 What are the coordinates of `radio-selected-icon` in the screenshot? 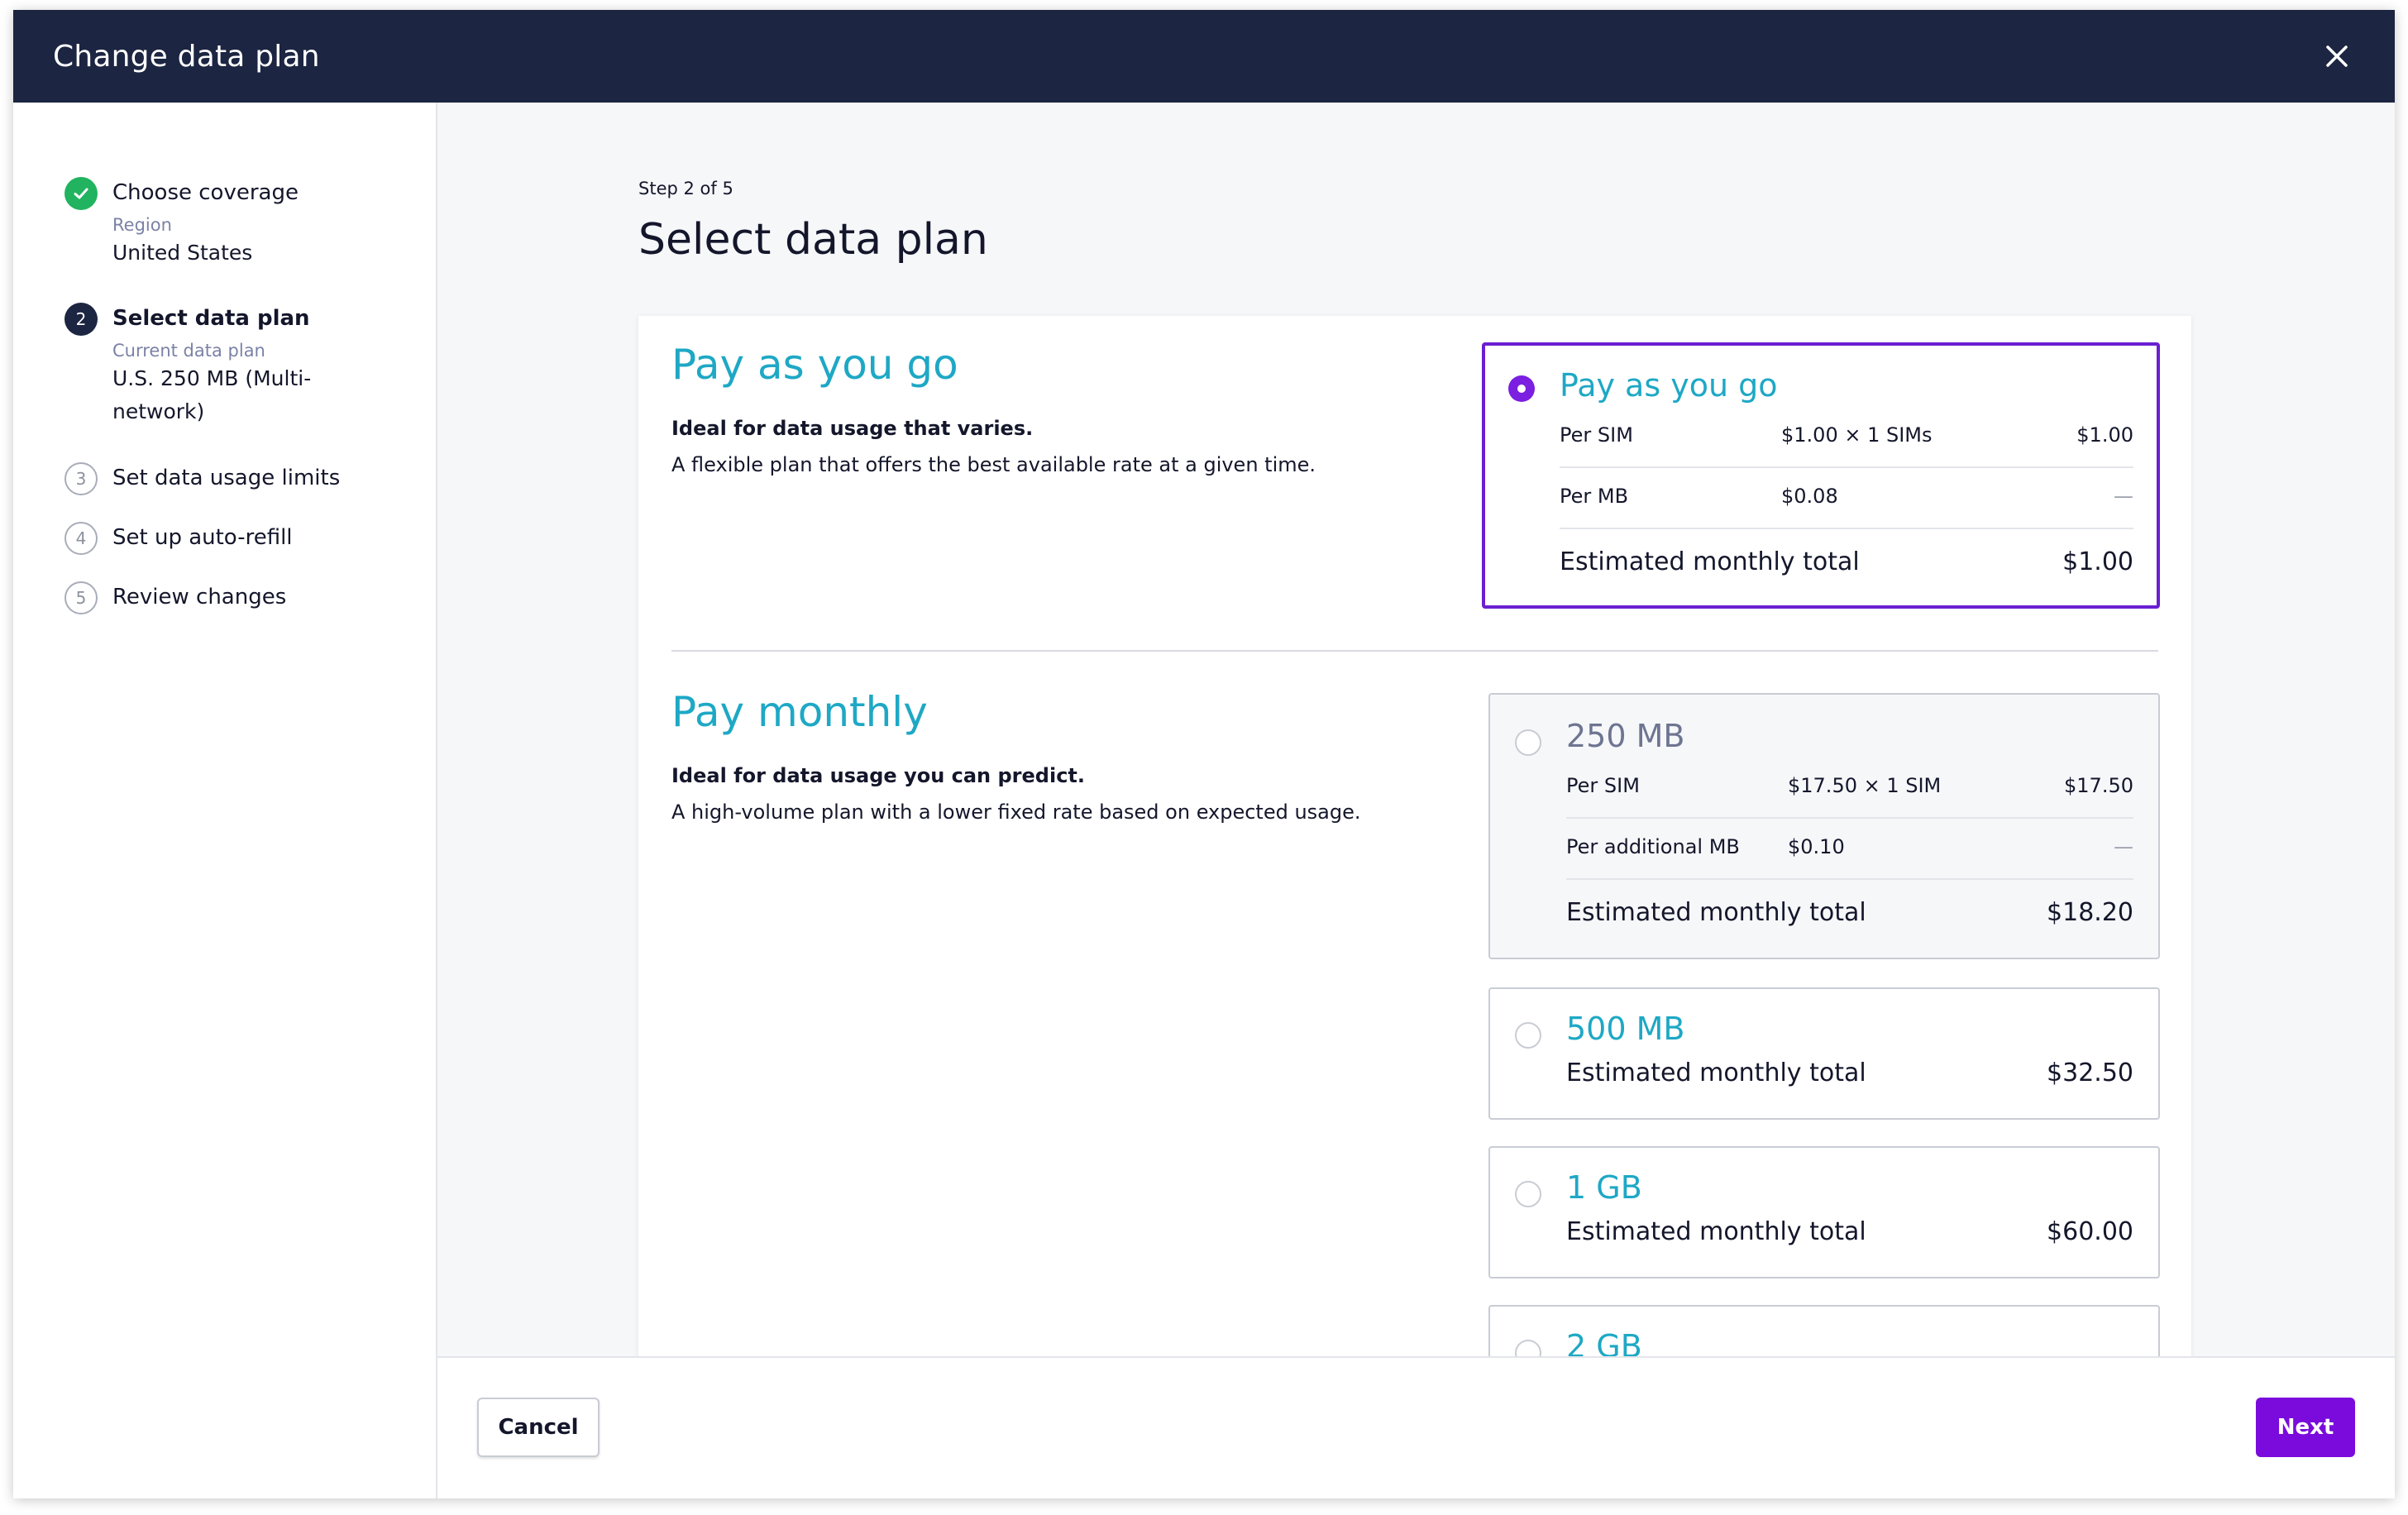 It's located at (1521, 388).